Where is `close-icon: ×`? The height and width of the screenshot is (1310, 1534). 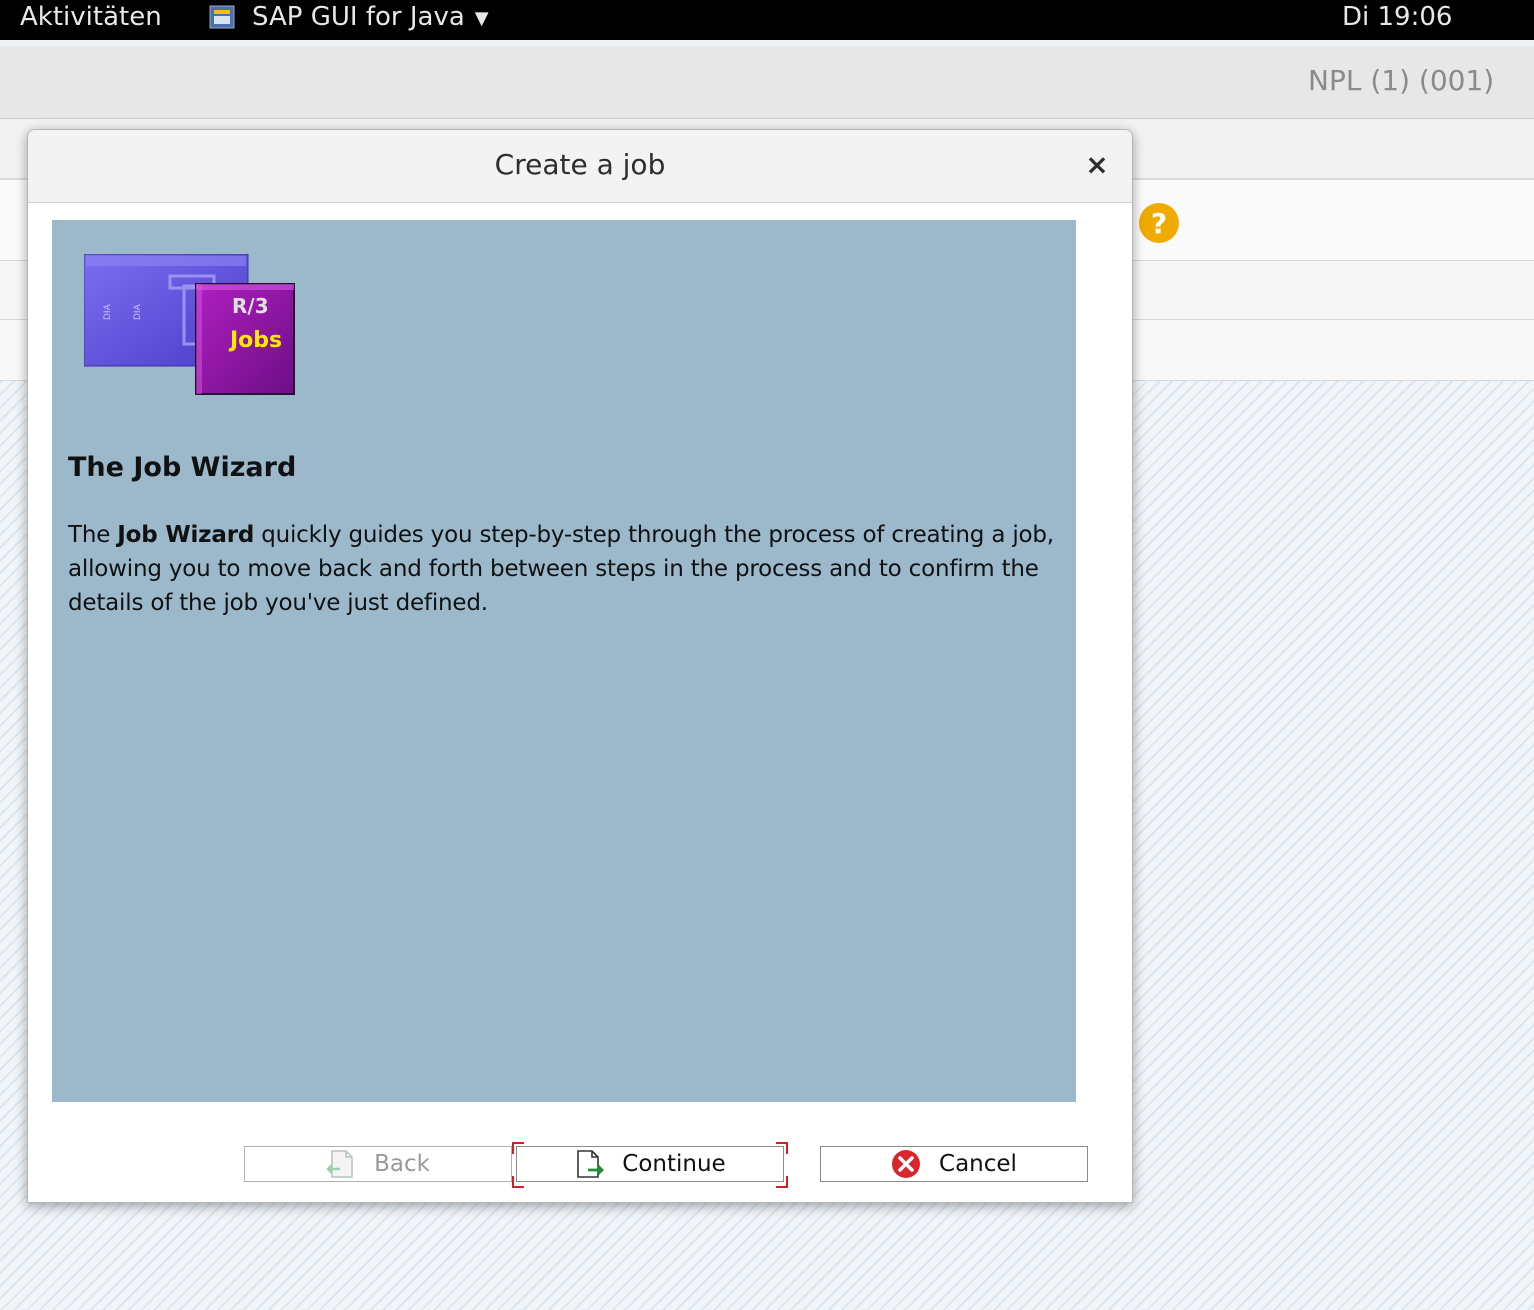 close-icon: × is located at coordinates (1097, 165).